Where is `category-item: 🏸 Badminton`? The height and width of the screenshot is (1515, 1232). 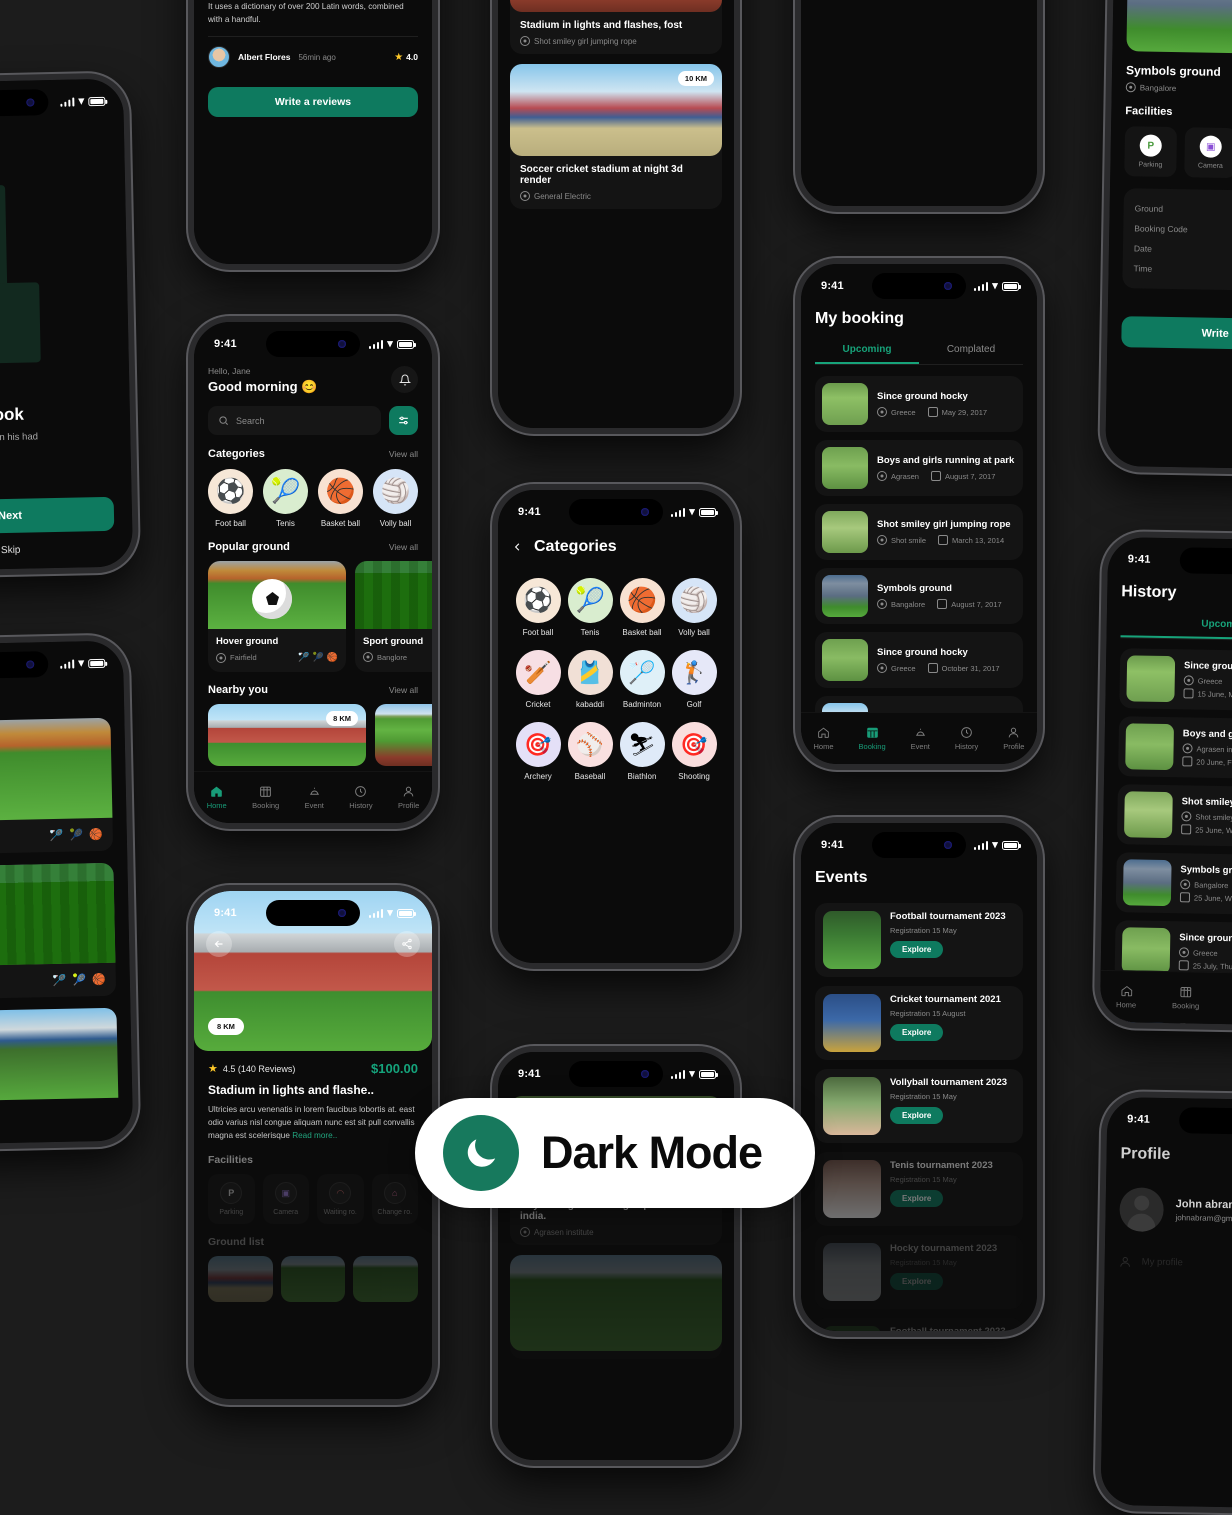
category-item: 🏸 Badminton is located at coordinates (642, 679).